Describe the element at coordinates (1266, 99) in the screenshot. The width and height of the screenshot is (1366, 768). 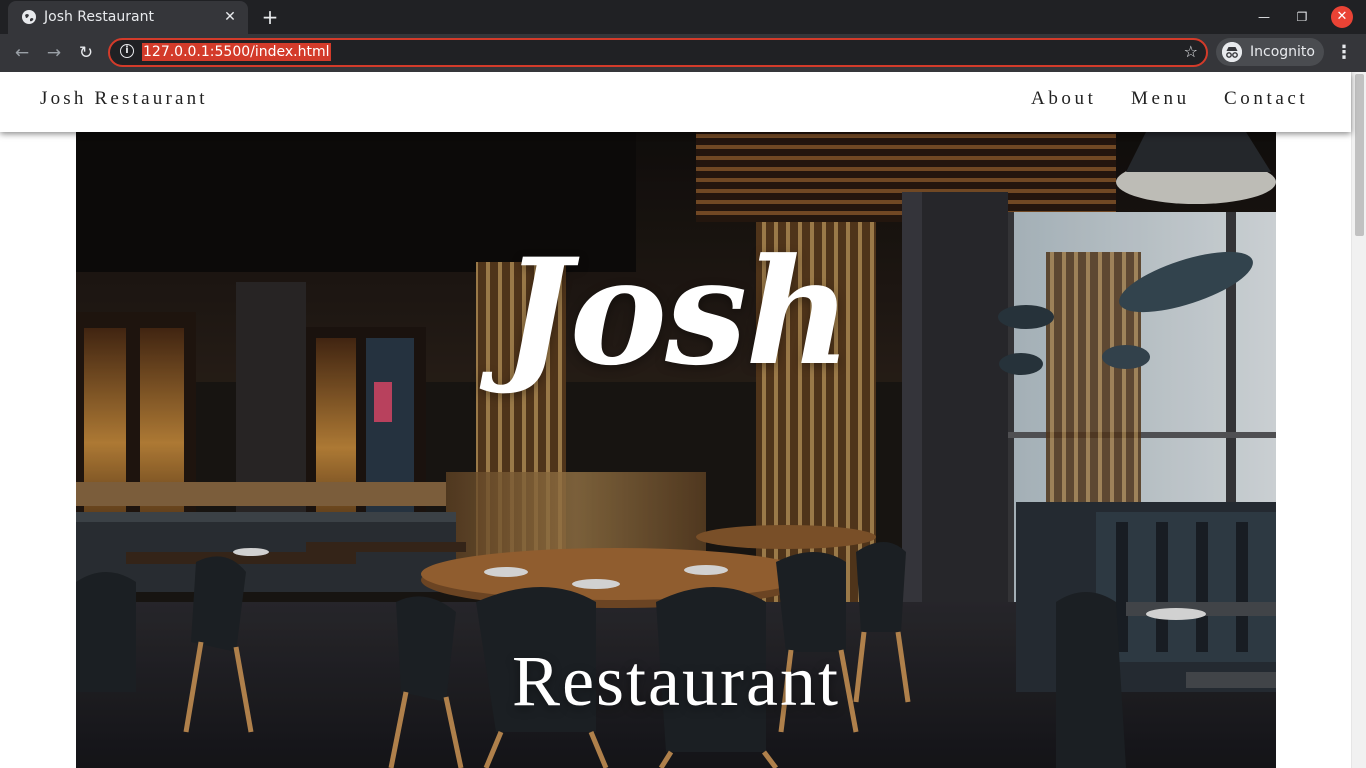
I see `nav-link-contact: Contact` at that location.